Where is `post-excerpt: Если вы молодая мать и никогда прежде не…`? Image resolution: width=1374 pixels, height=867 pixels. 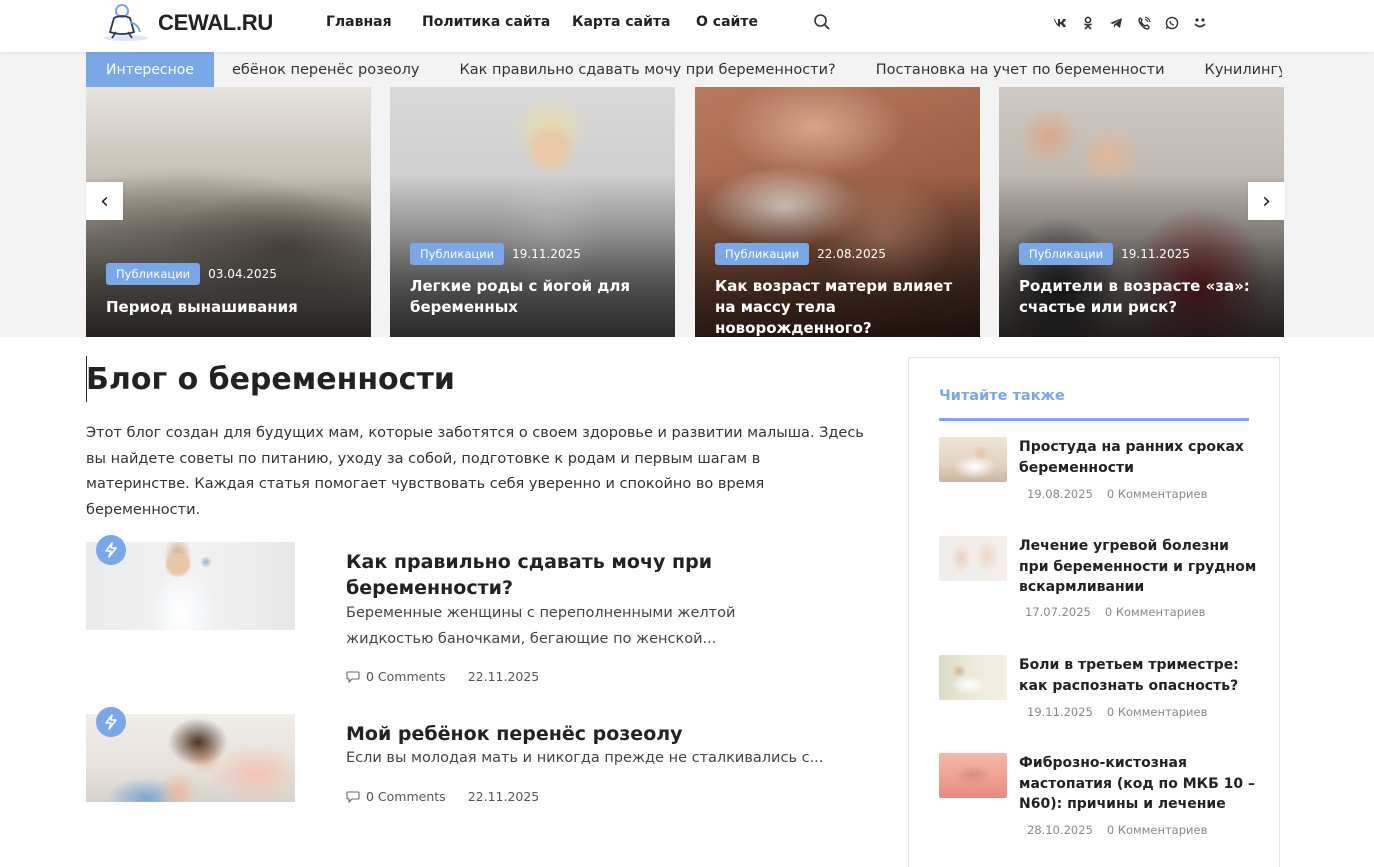
post-excerpt: Если вы молодая мать и никогда прежде не… is located at coordinates (585, 758).